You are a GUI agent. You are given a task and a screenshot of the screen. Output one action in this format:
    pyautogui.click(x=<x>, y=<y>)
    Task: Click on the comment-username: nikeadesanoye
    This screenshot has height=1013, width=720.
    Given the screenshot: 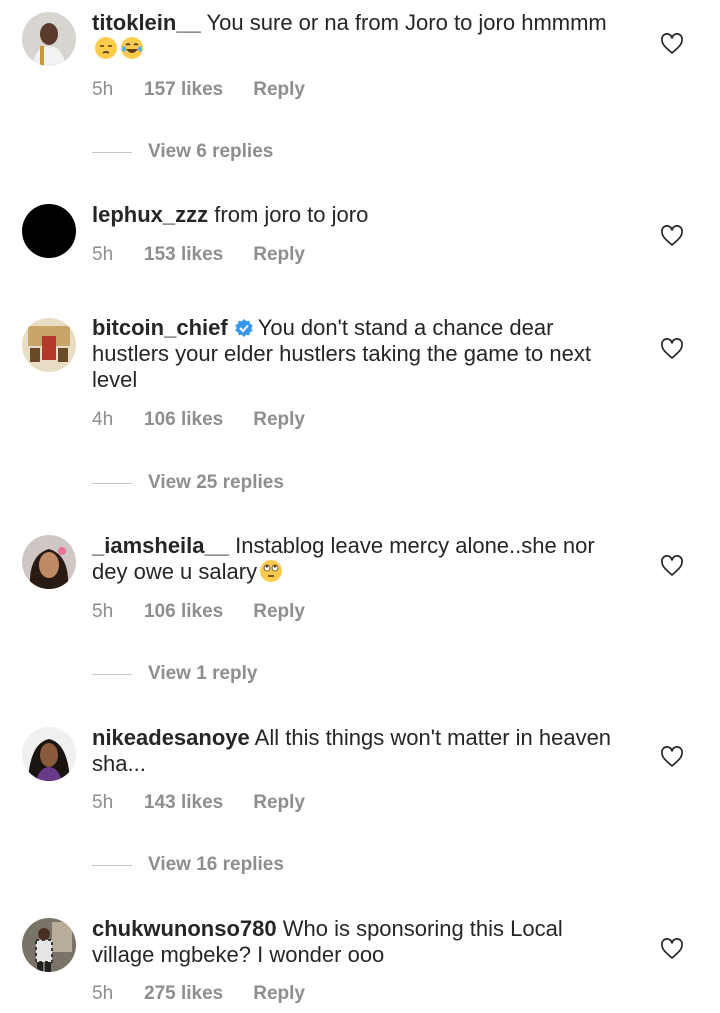 What is the action you would take?
    pyautogui.click(x=171, y=737)
    